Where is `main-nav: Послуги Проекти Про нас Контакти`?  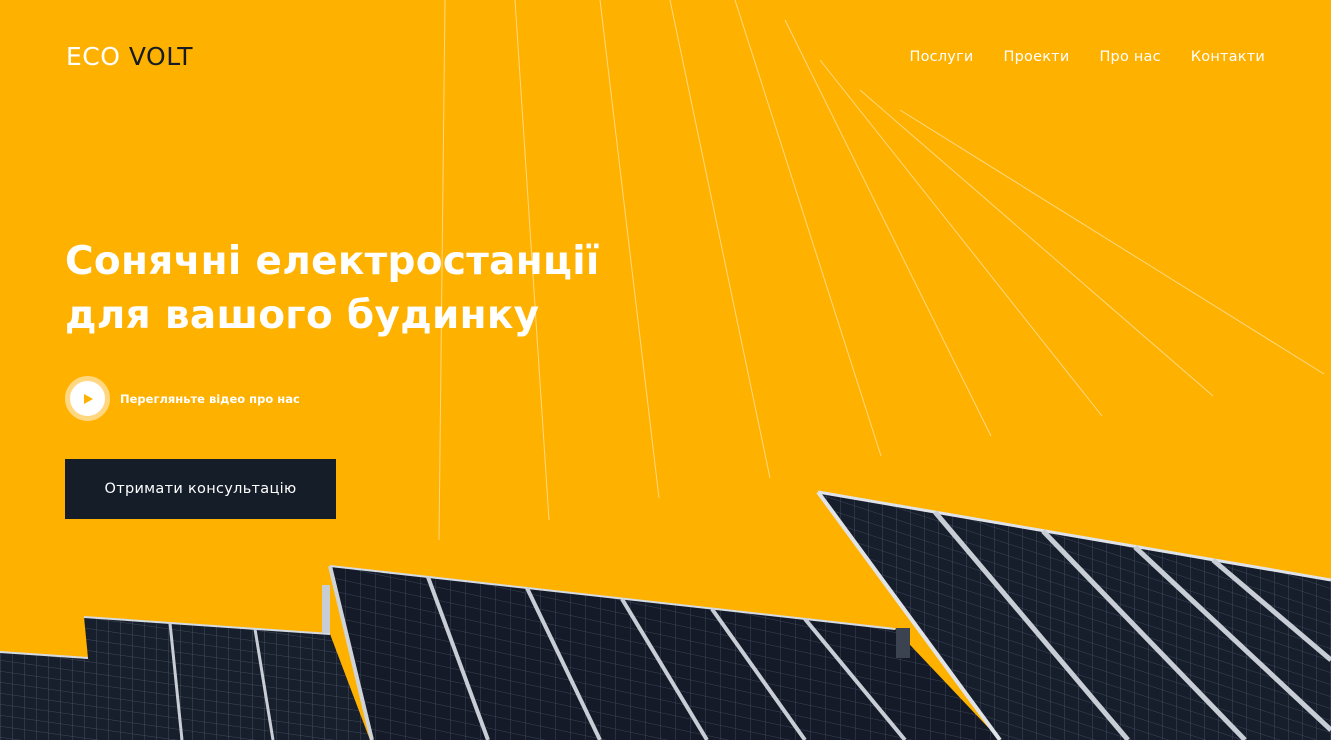 main-nav: Послуги Проекти Про нас Контакти is located at coordinates (1087, 57).